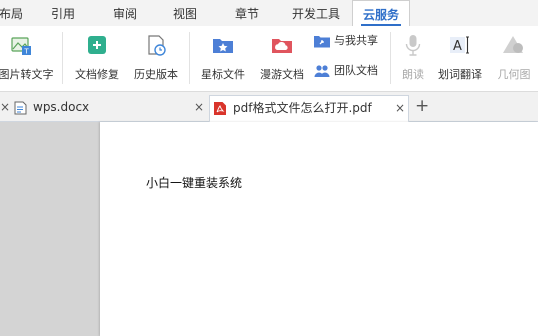  I want to click on document-repair-button: 文档修复, so click(97, 58).